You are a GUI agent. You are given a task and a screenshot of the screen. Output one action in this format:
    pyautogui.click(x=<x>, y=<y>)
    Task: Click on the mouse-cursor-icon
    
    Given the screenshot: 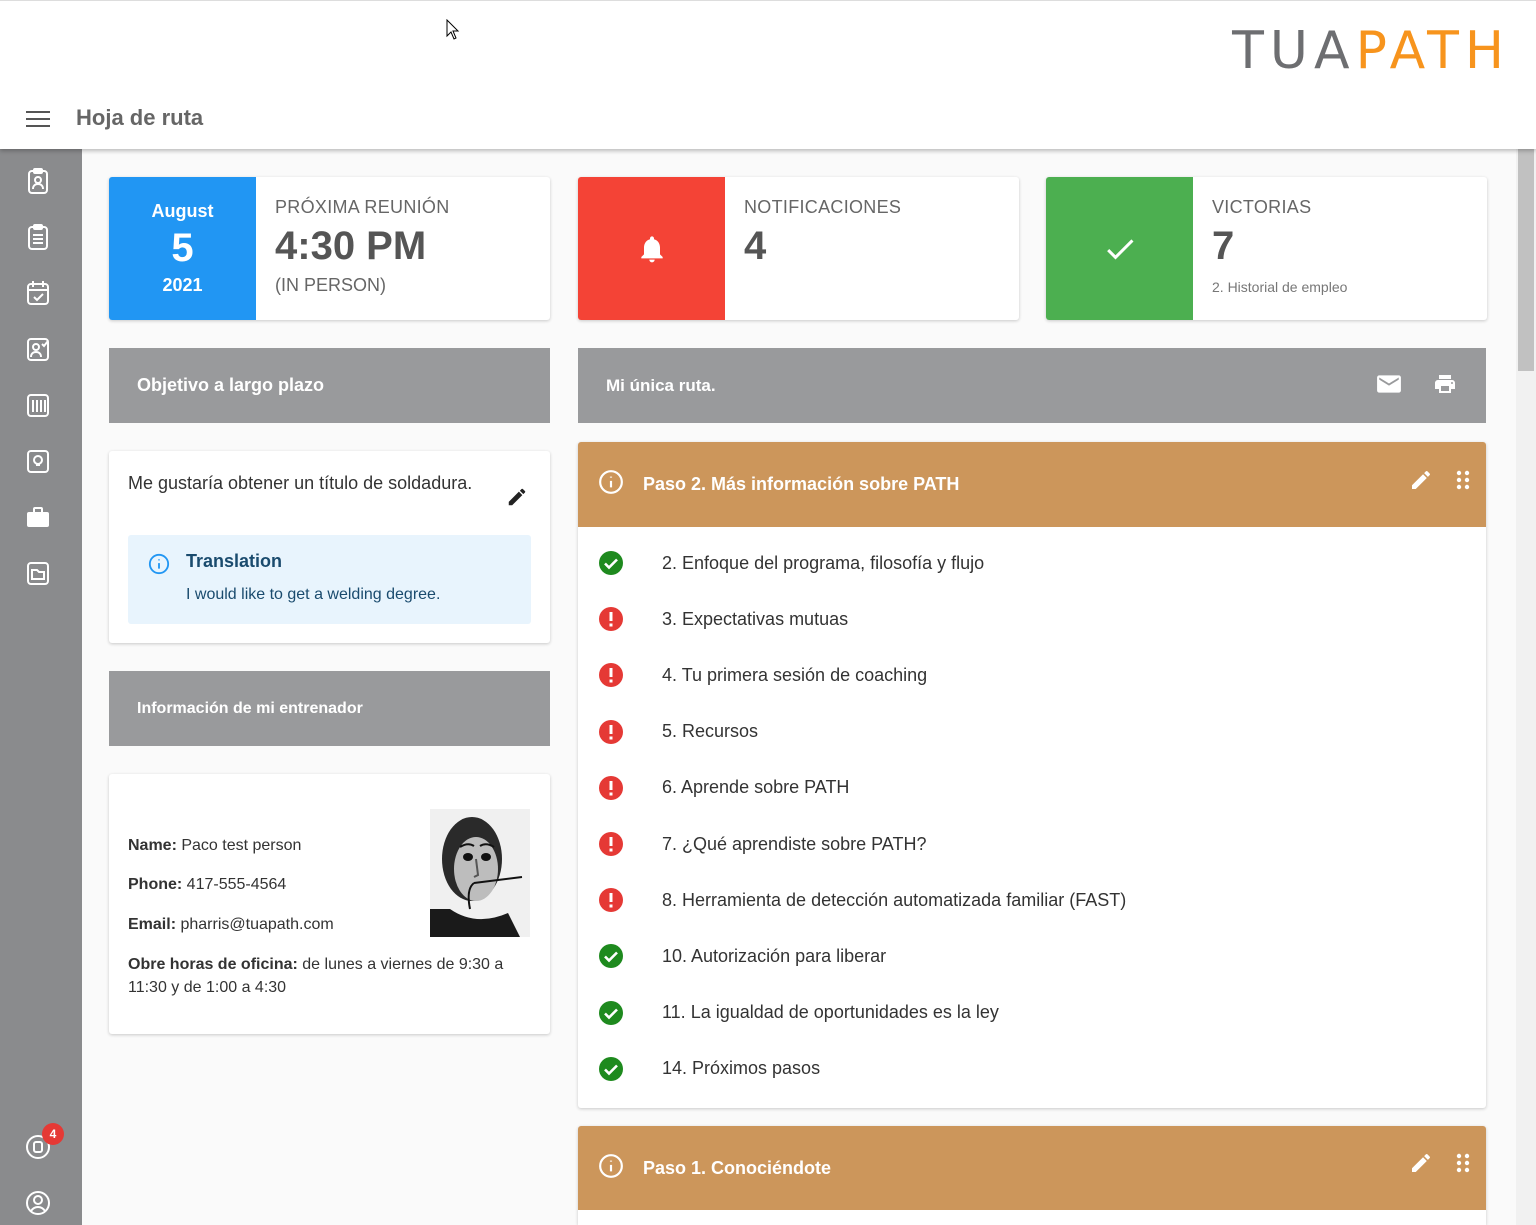 What is the action you would take?
    pyautogui.click(x=453, y=29)
    